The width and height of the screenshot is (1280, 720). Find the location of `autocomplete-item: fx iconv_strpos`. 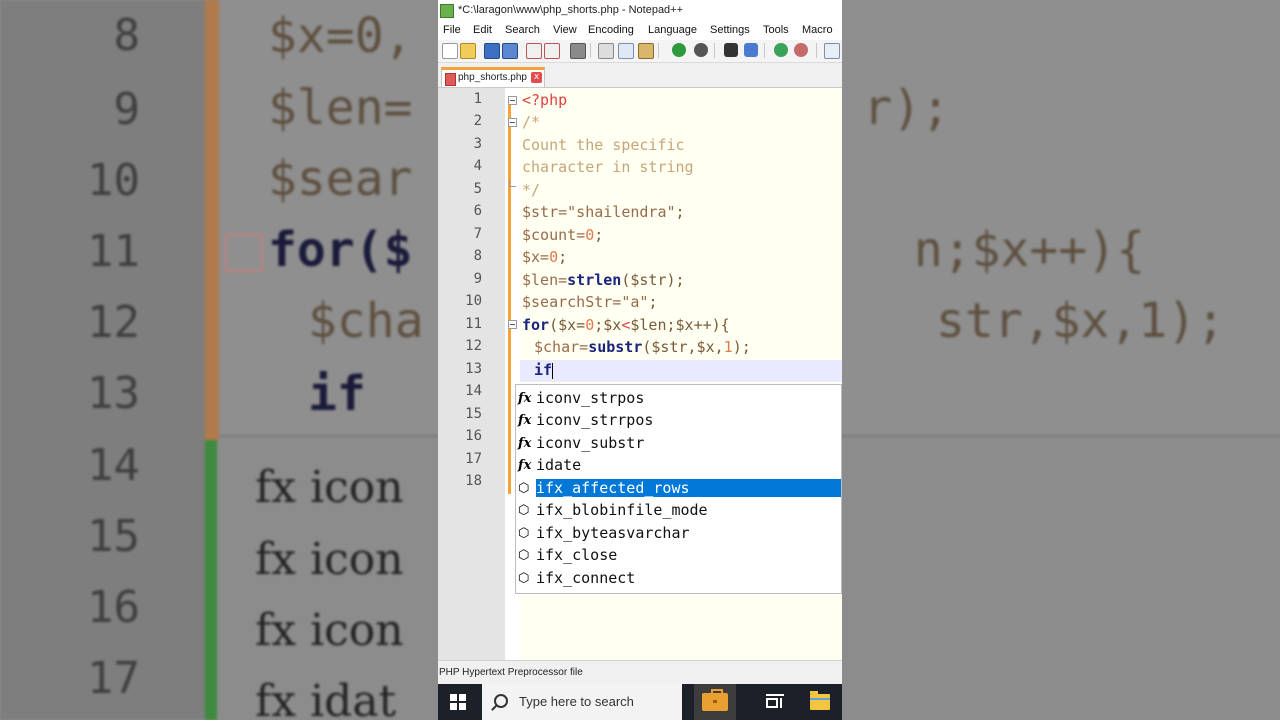

autocomplete-item: fx iconv_strpos is located at coordinates (678, 399).